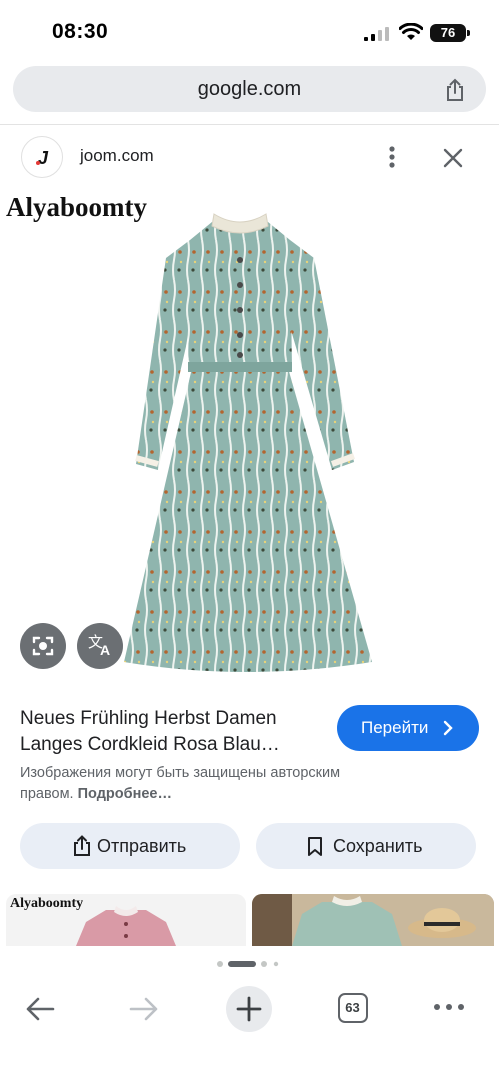 The height and width of the screenshot is (1080, 499). What do you see at coordinates (144, 1009) in the screenshot?
I see `forward-icon` at bounding box center [144, 1009].